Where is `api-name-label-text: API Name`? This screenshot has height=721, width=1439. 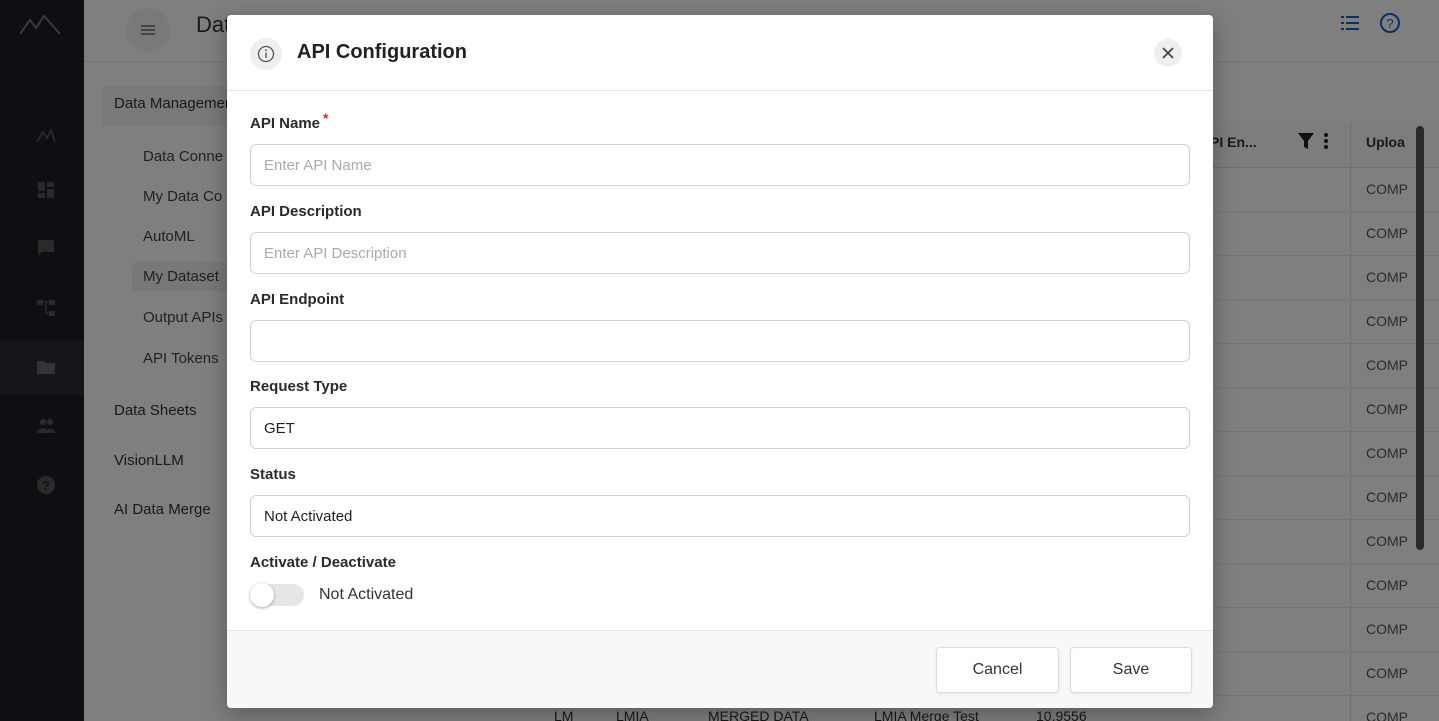 api-name-label-text: API Name is located at coordinates (285, 123).